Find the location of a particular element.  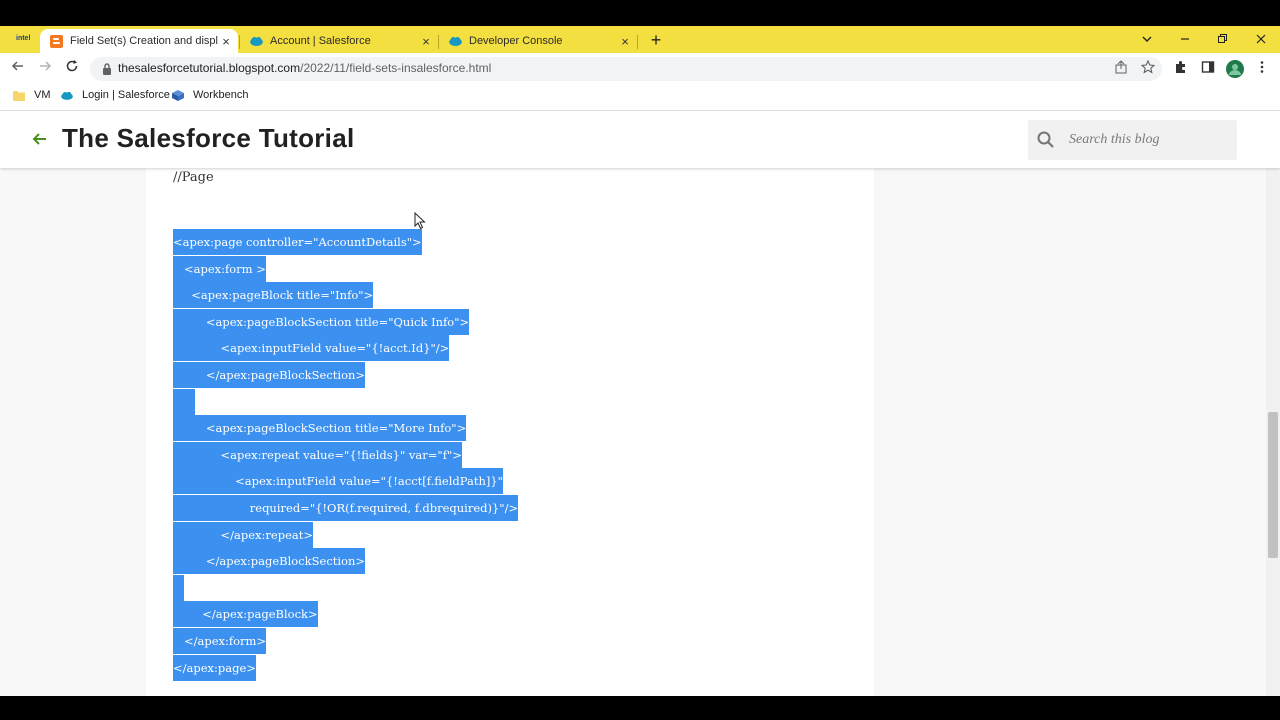

workbench-cube-icon is located at coordinates (178, 95).